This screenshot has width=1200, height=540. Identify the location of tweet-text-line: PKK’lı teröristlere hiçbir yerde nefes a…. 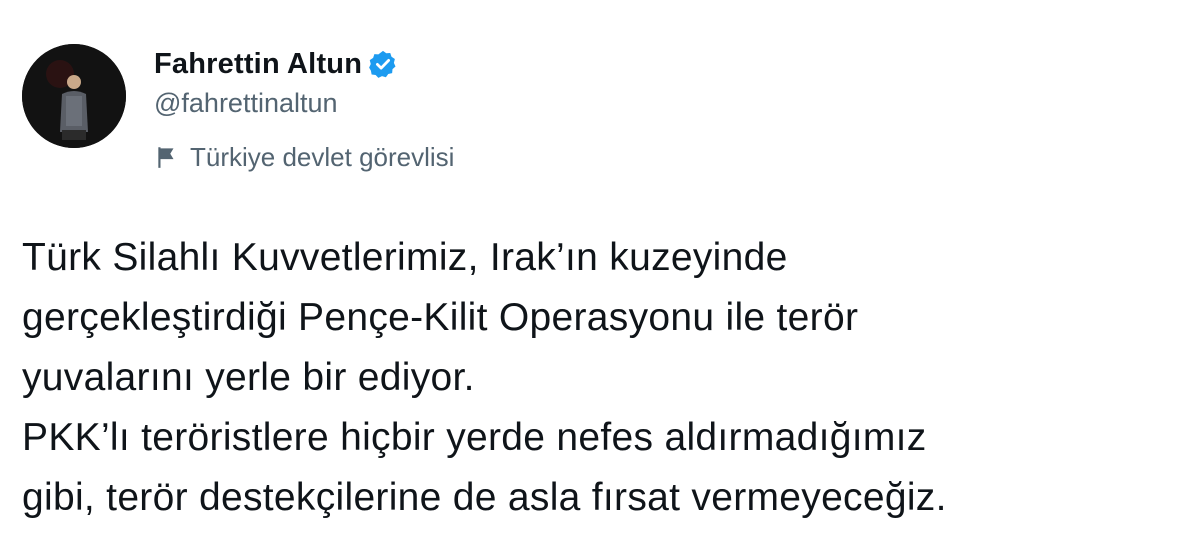
(474, 437).